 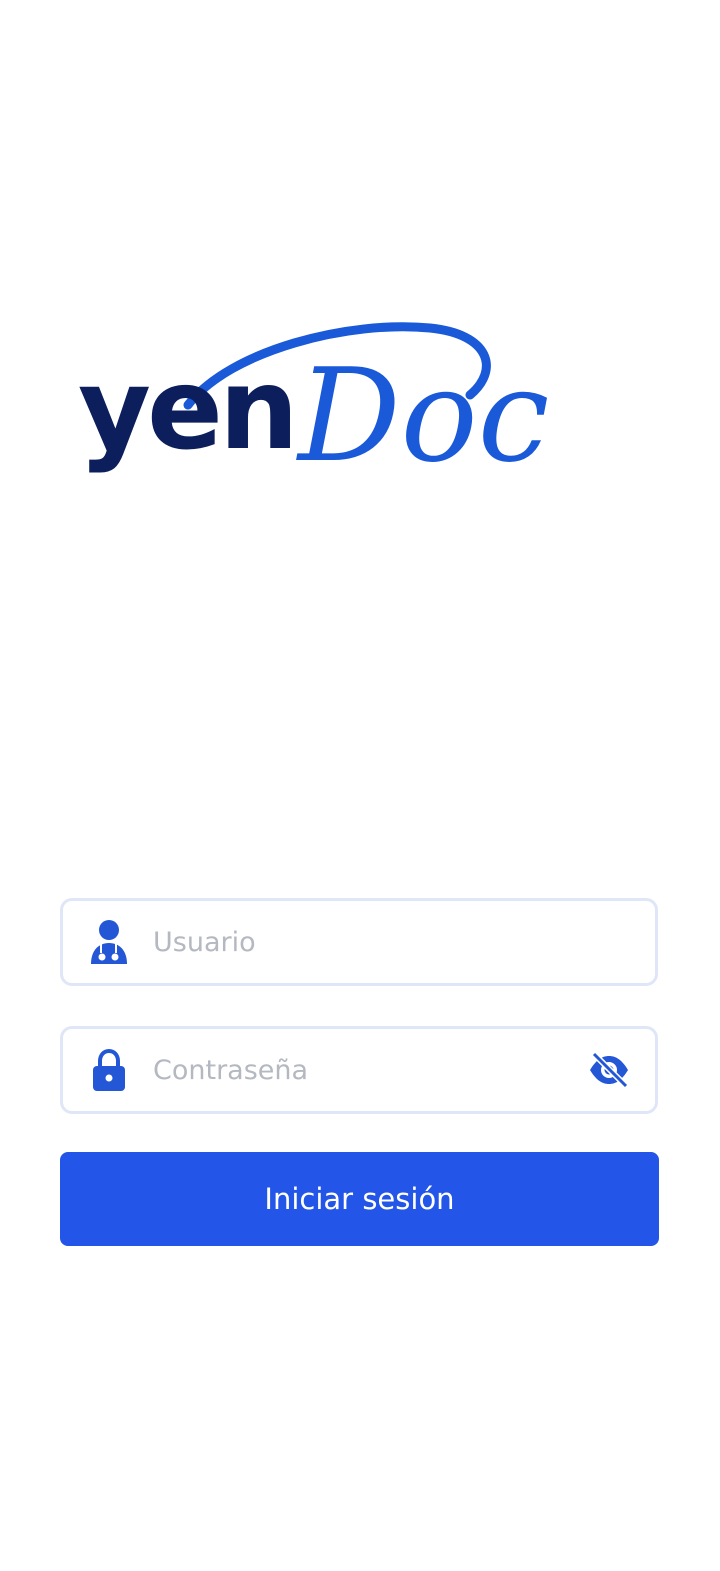 What do you see at coordinates (109, 1070) in the screenshot?
I see `lock-icon` at bounding box center [109, 1070].